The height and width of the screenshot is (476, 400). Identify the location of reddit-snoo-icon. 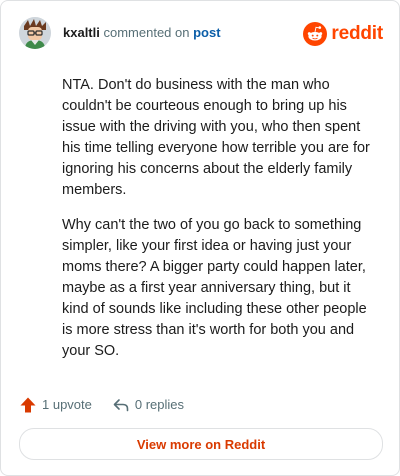
(315, 34).